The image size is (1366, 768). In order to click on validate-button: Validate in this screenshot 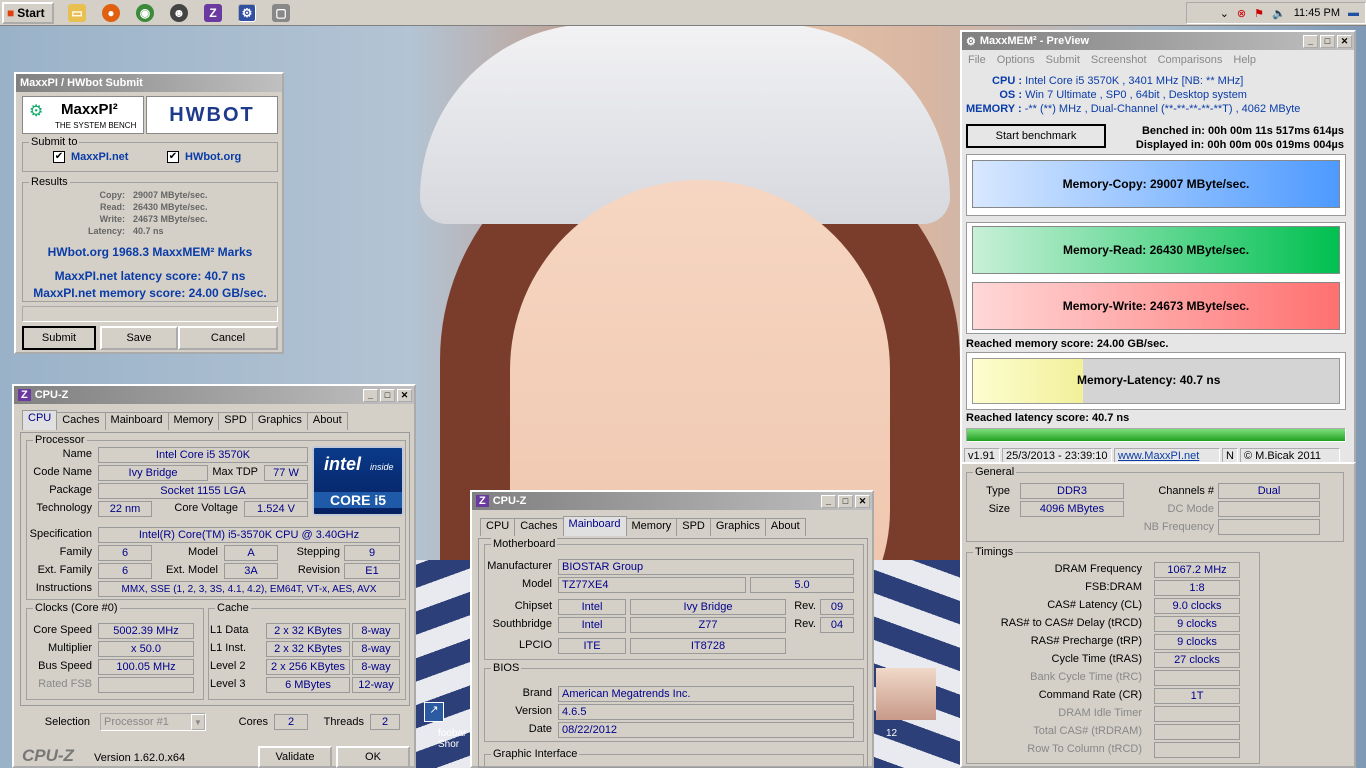, I will do `click(295, 757)`.